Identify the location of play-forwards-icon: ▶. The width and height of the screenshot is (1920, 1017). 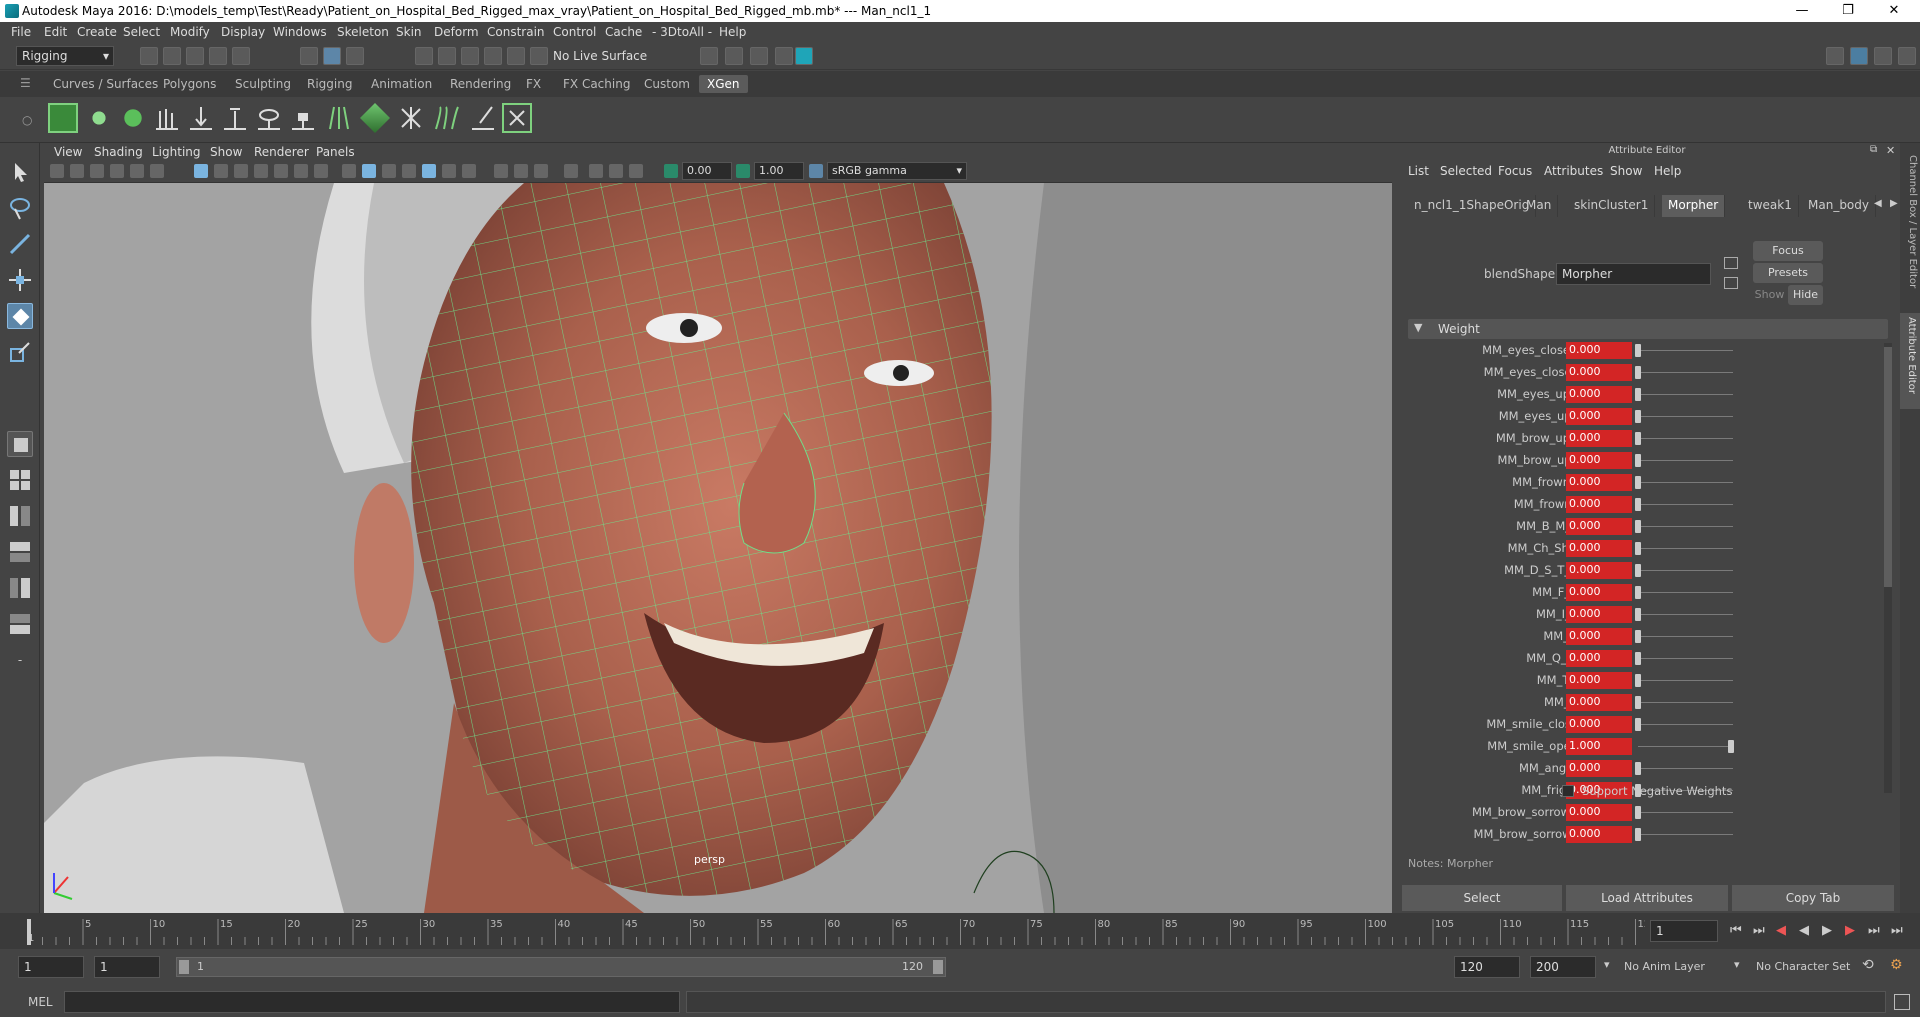
(1827, 930).